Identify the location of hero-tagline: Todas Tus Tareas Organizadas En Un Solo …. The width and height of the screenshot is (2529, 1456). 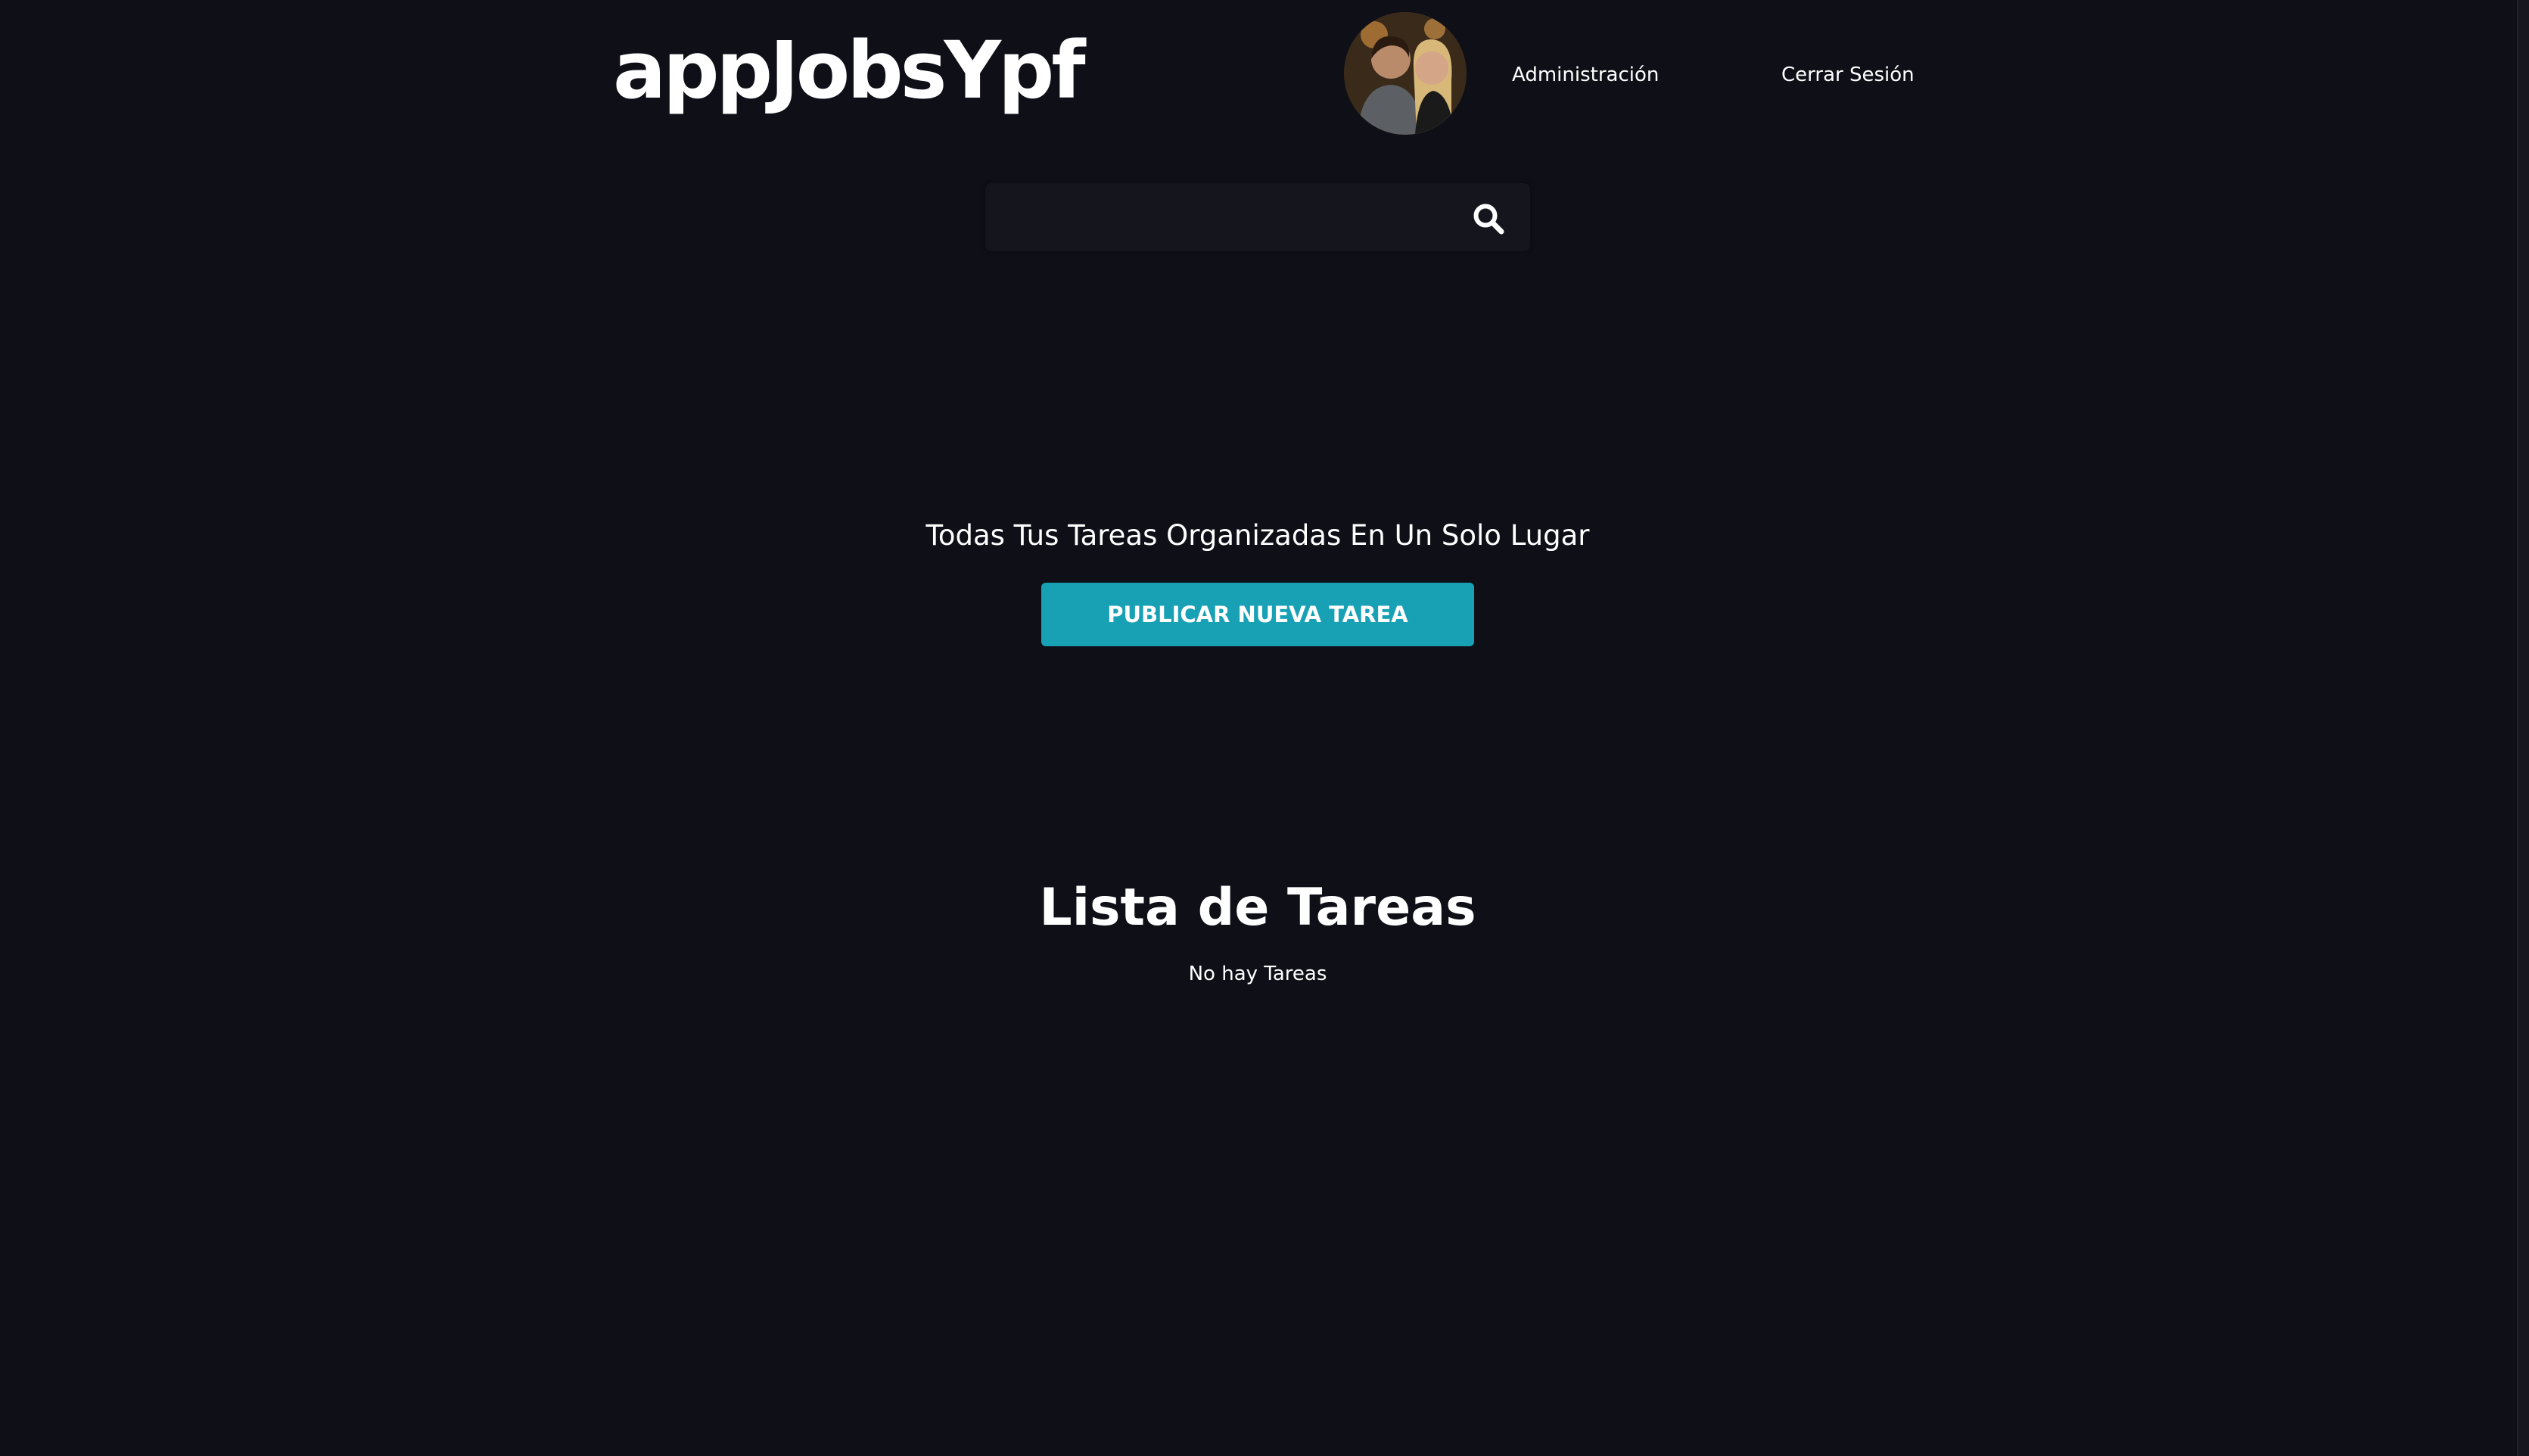
(1257, 535).